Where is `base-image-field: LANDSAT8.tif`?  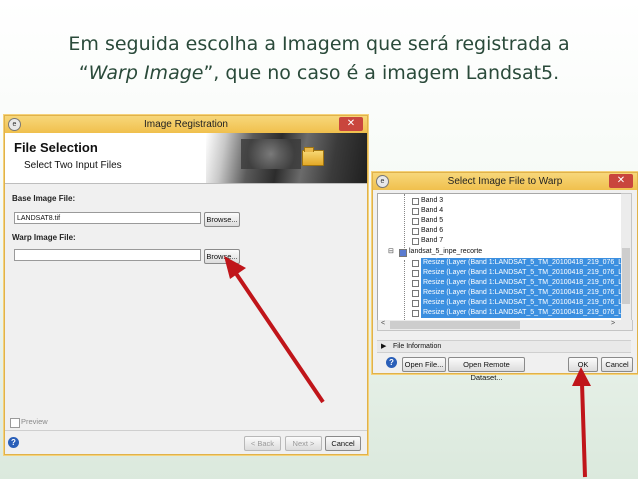 base-image-field: LANDSAT8.tif is located at coordinates (107, 218).